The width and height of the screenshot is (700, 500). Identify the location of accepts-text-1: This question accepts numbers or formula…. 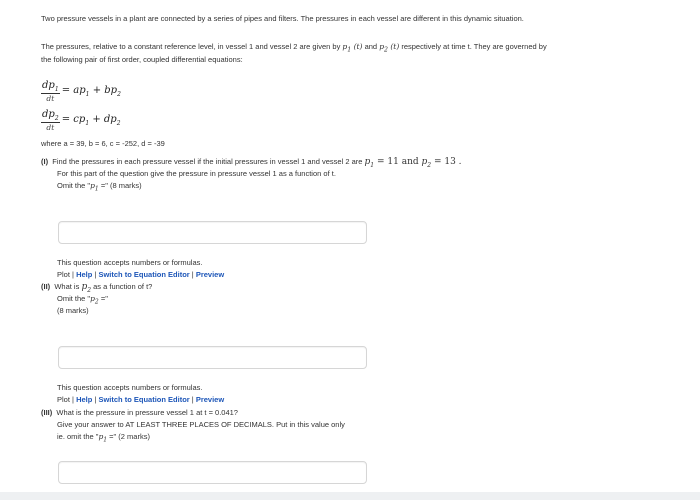
(130, 262).